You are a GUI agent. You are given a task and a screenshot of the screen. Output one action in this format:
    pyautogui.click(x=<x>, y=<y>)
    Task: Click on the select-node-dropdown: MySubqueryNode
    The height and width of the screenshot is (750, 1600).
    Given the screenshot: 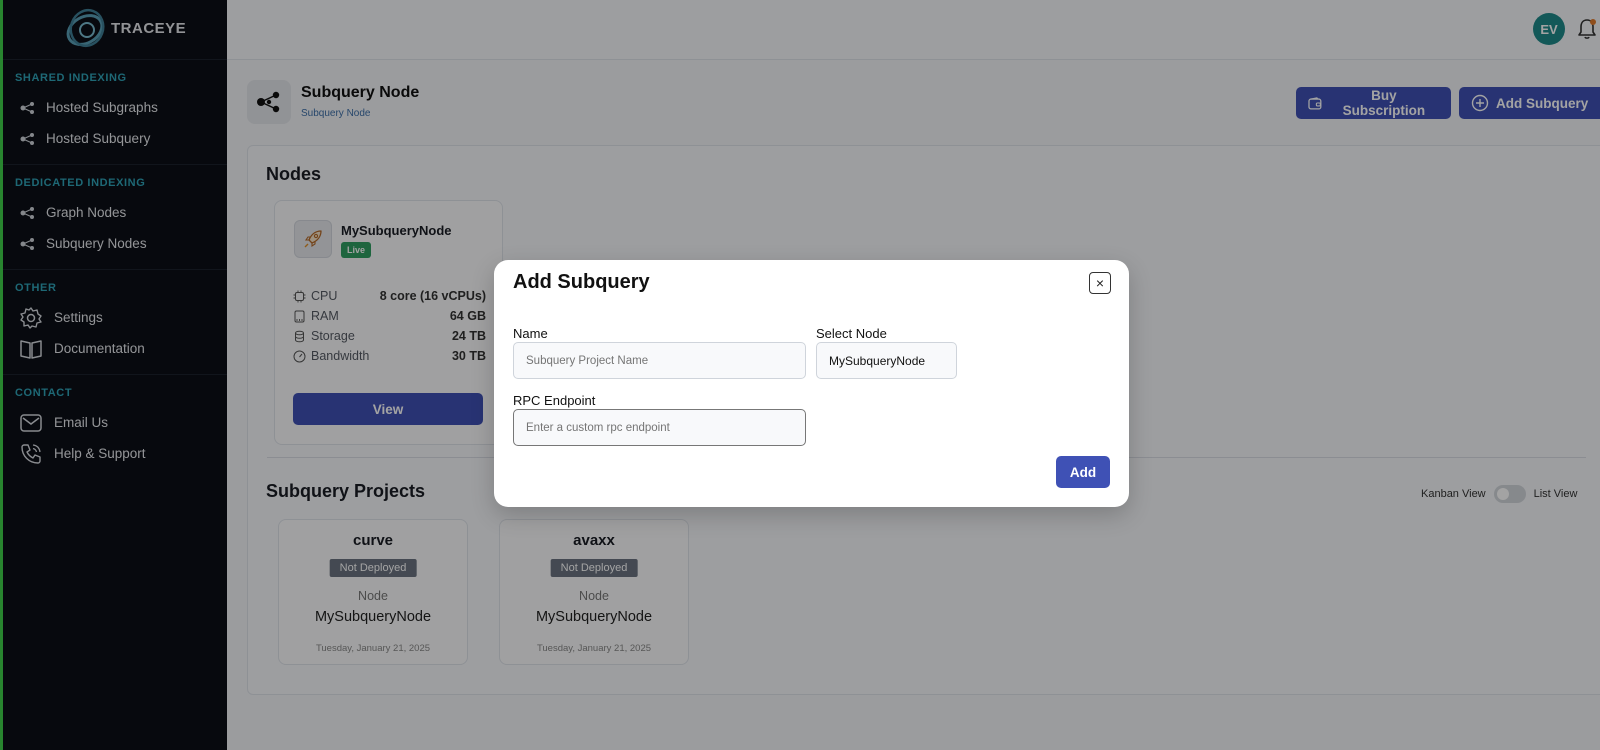 What is the action you would take?
    pyautogui.click(x=886, y=360)
    